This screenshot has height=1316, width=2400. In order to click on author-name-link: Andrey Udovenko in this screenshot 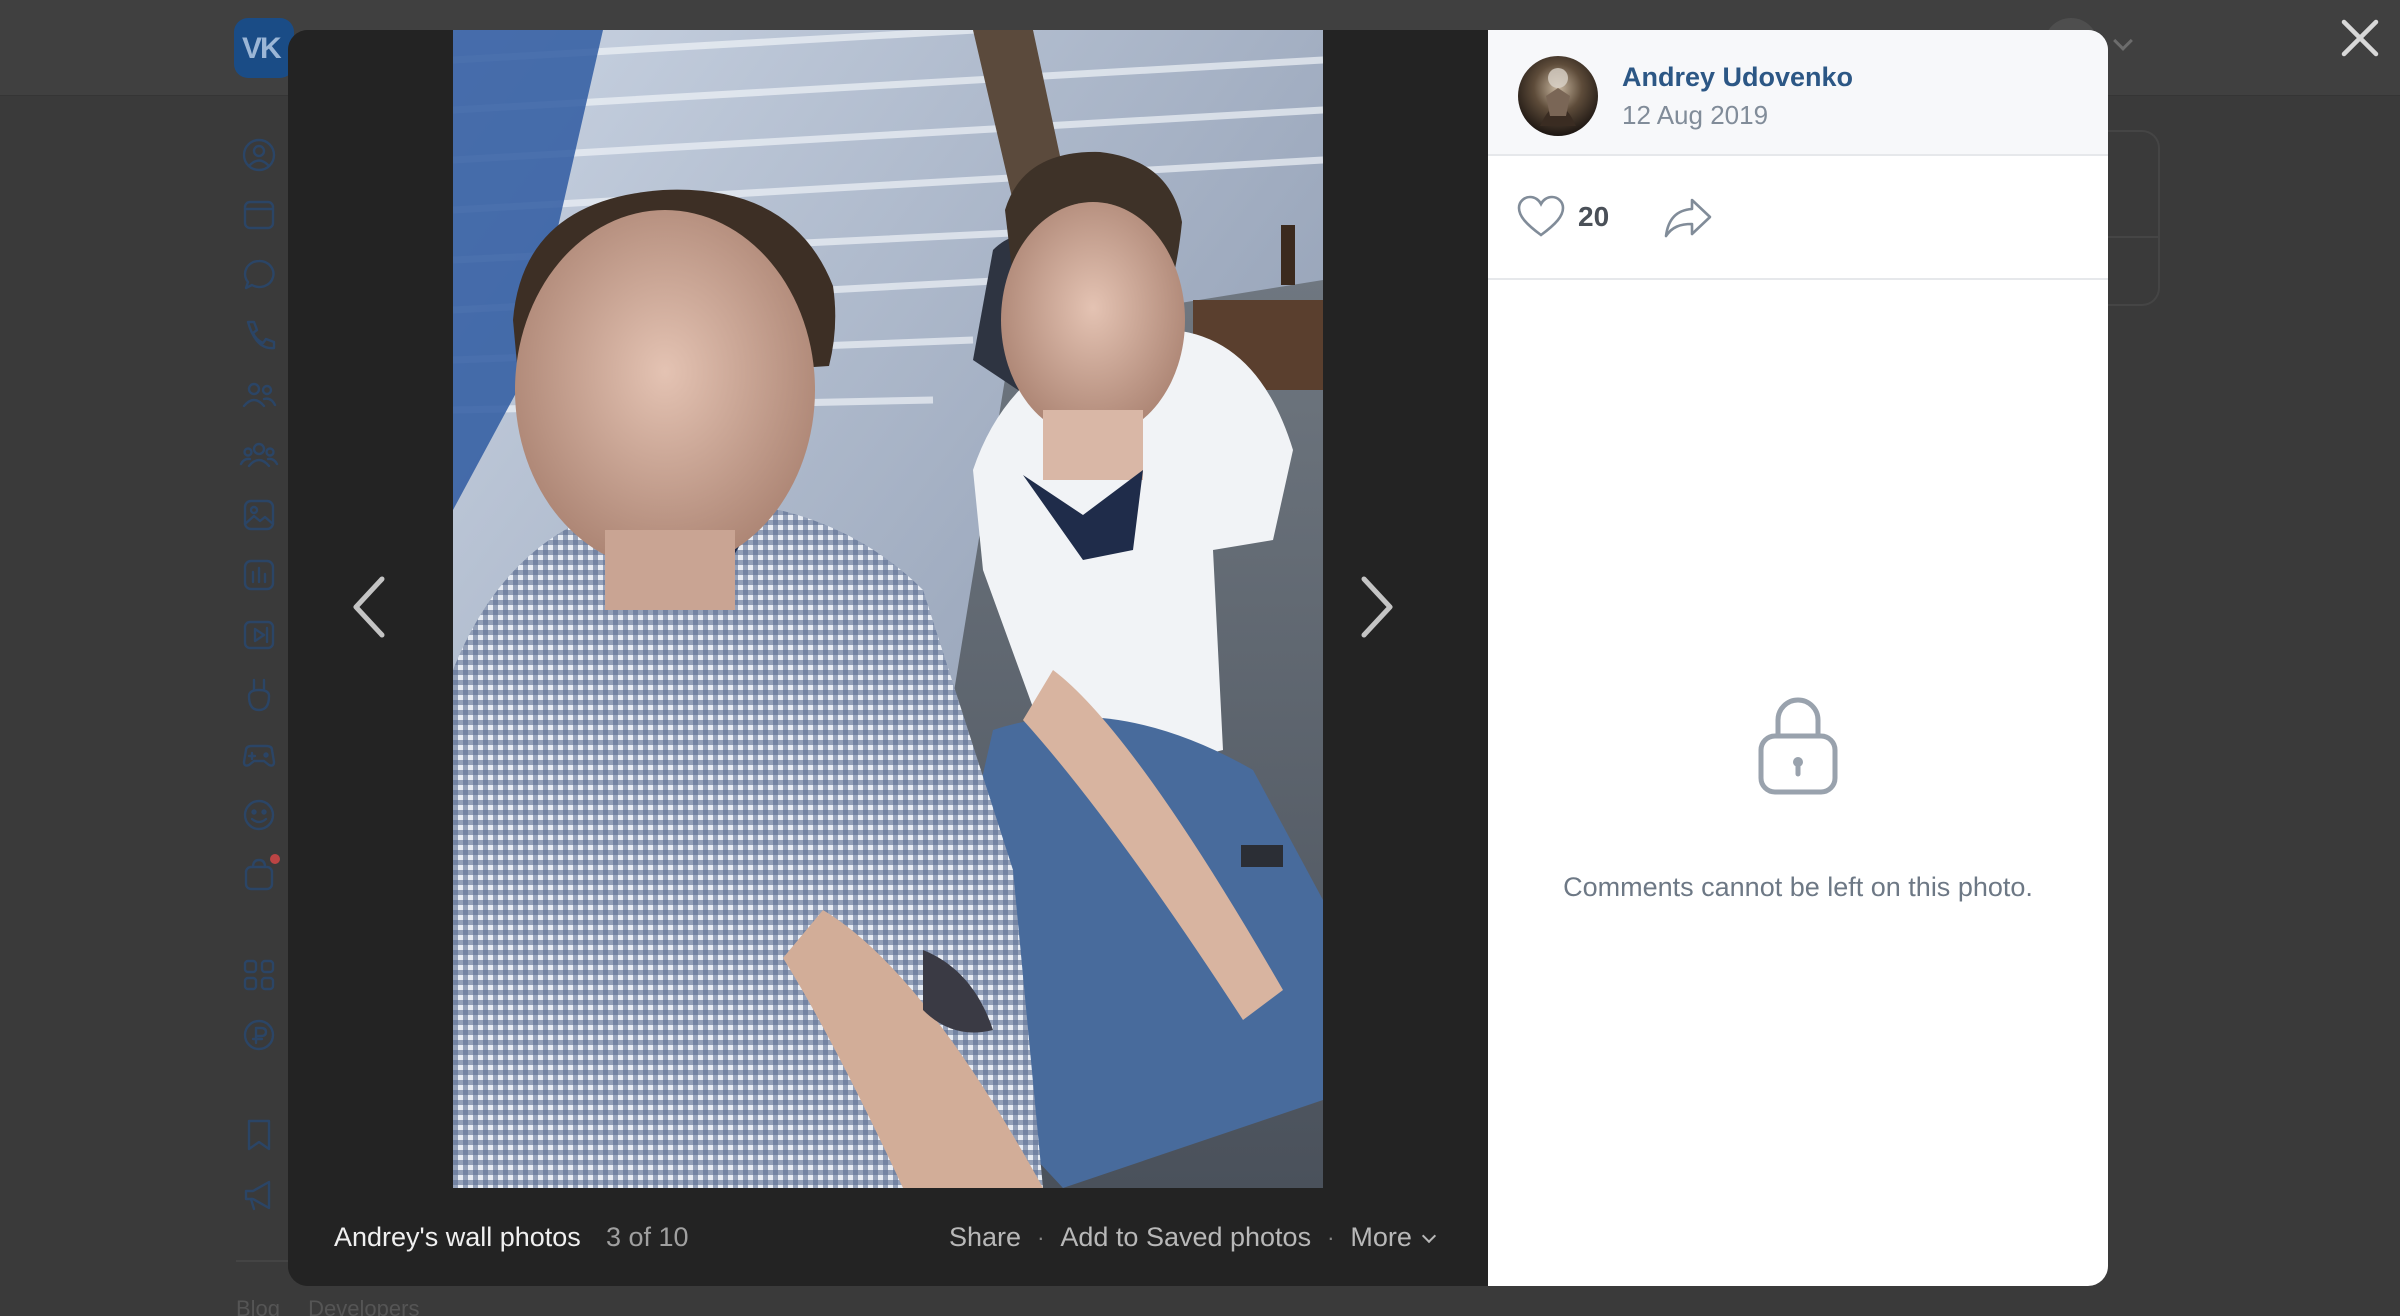, I will do `click(1737, 77)`.